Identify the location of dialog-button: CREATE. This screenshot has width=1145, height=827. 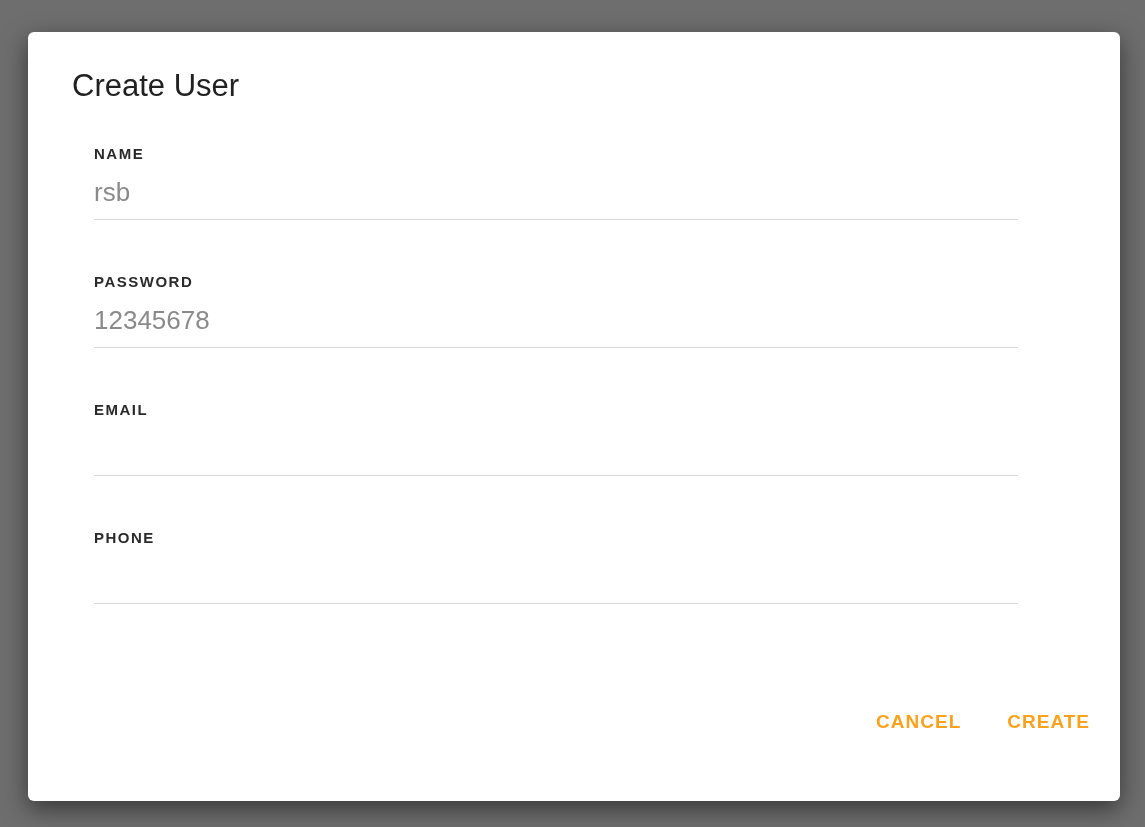
(1048, 722).